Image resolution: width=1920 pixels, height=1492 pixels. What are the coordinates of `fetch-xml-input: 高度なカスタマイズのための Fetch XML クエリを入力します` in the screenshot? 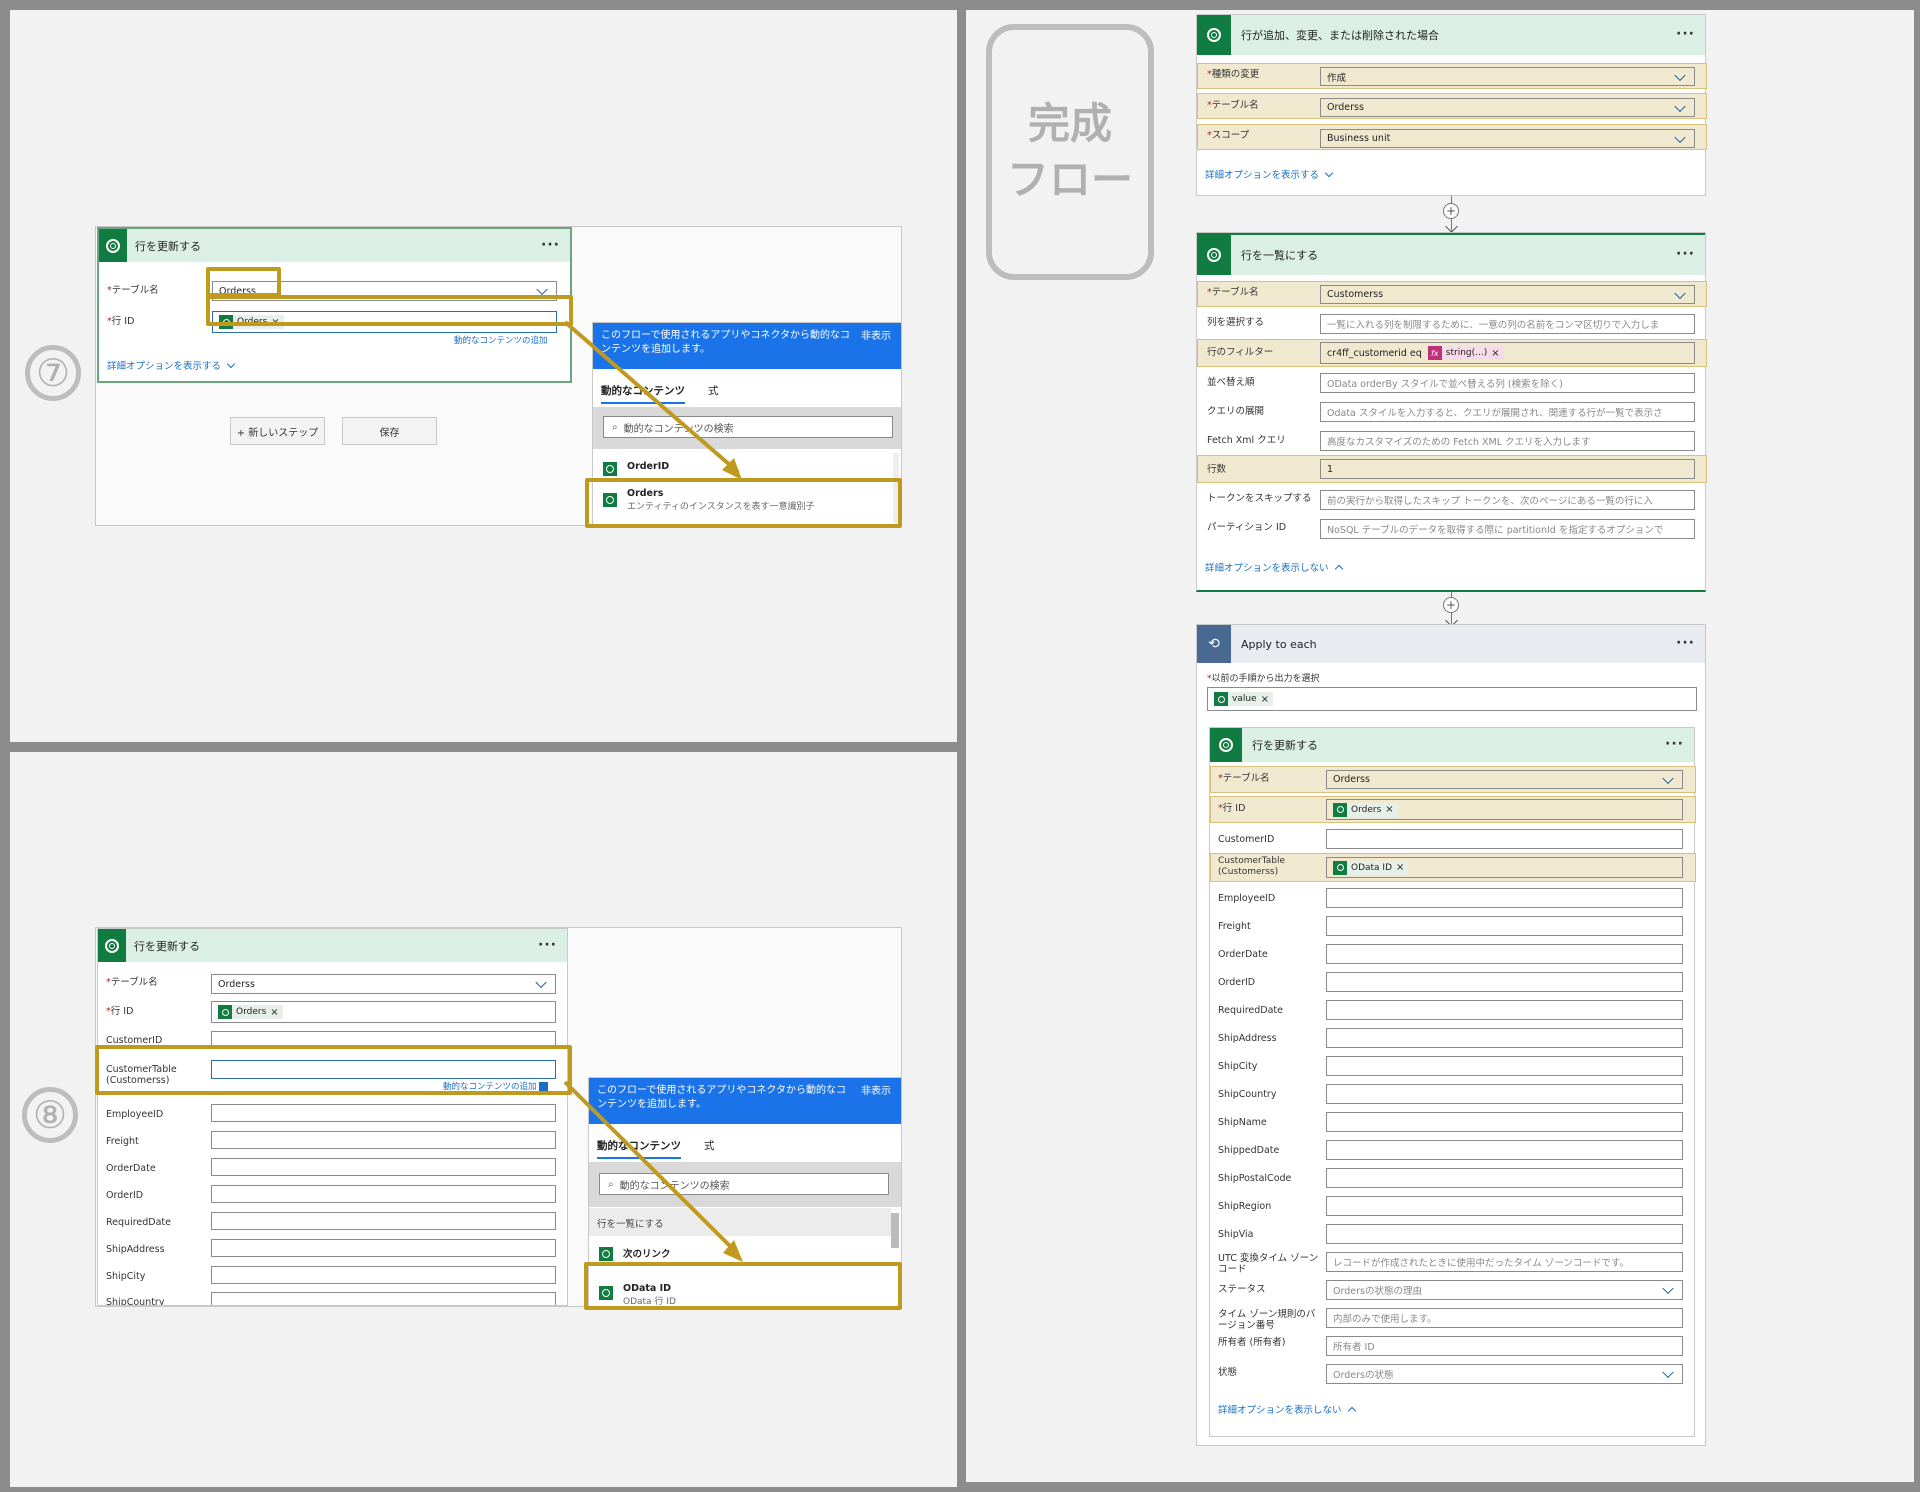 It's located at (1507, 441).